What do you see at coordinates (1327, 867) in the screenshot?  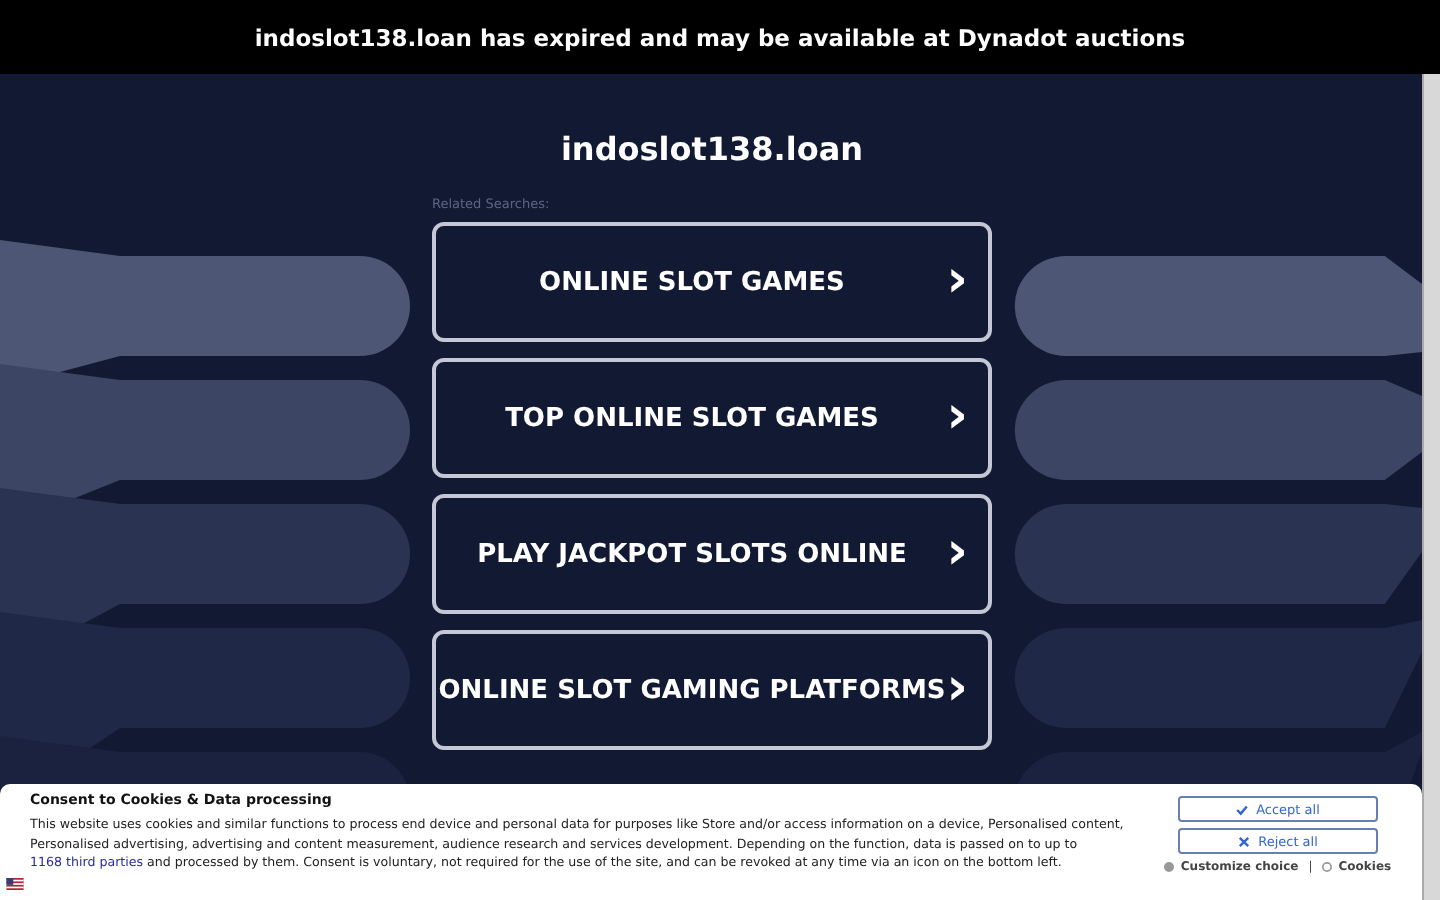 I see `circle-icon` at bounding box center [1327, 867].